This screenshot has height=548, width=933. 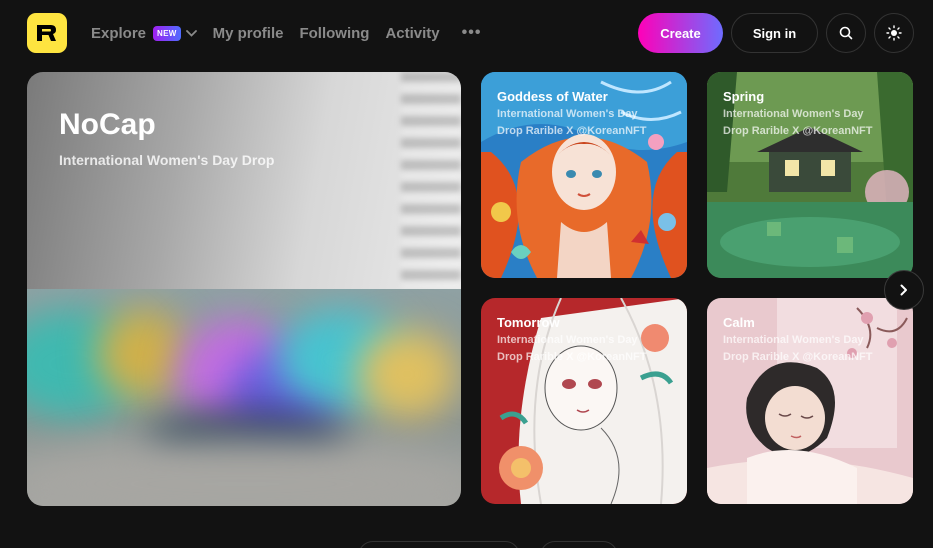 What do you see at coordinates (472, 33) in the screenshot?
I see `more-menu-icon: •••` at bounding box center [472, 33].